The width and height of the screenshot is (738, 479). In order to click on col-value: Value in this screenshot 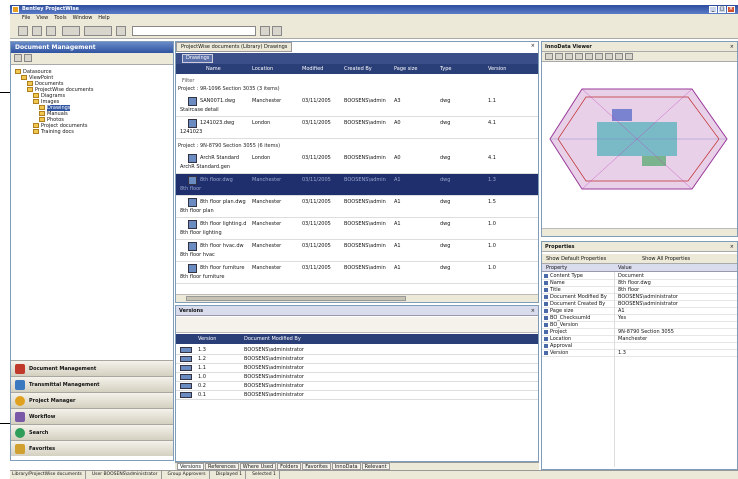, I will do `click(625, 268)`.